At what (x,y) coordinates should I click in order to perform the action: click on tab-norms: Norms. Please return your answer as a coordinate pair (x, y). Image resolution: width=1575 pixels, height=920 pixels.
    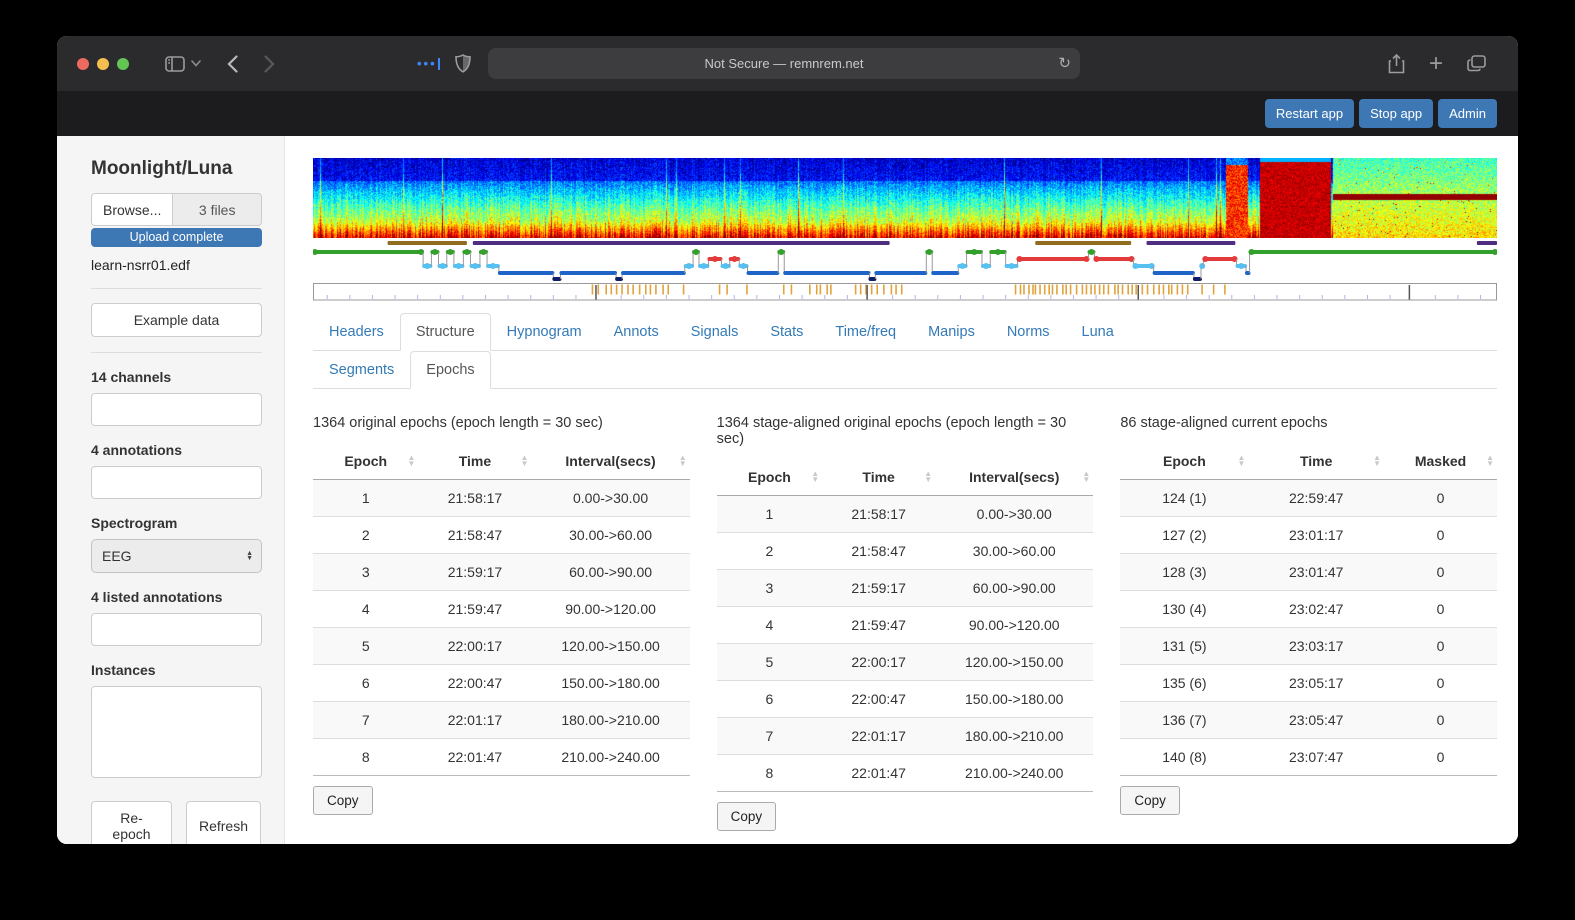
    Looking at the image, I should click on (1028, 332).